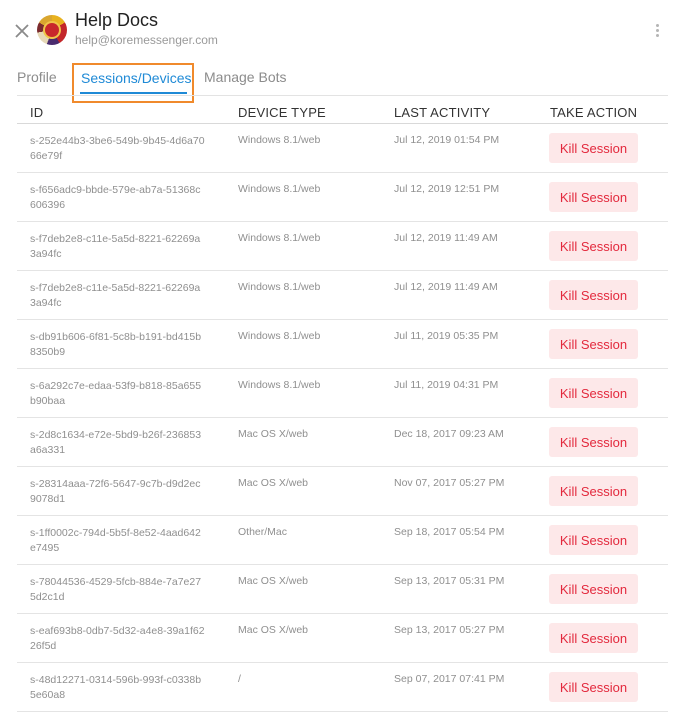  Describe the element at coordinates (116, 687) in the screenshot. I see `session-id: s-48d12271-0314-596b-993f-c0338b5e60a8` at that location.